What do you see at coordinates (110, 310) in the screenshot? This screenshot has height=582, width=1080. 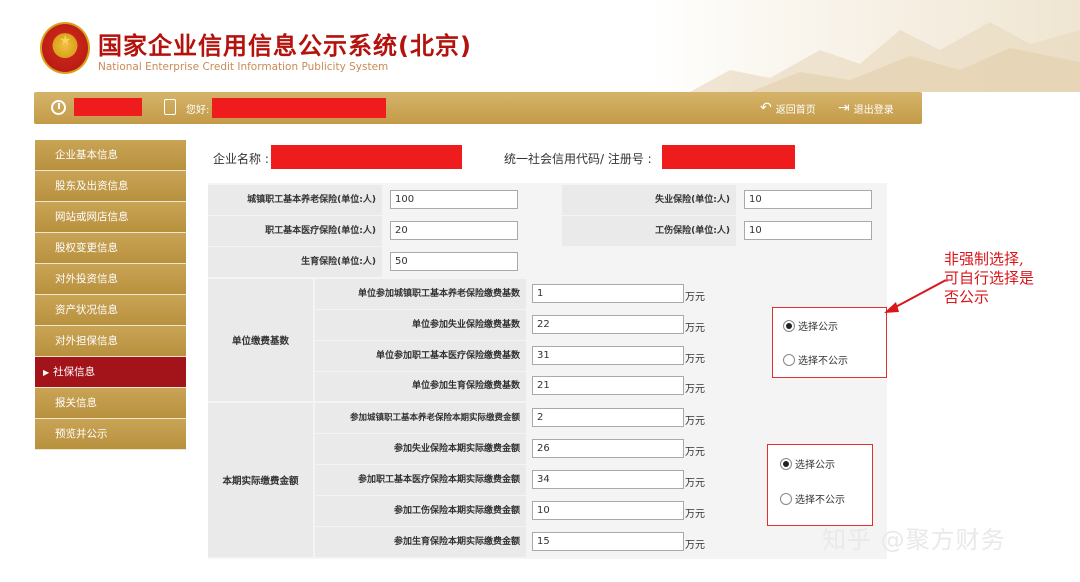 I see `sidebar-item-assets: 资产状况信息` at bounding box center [110, 310].